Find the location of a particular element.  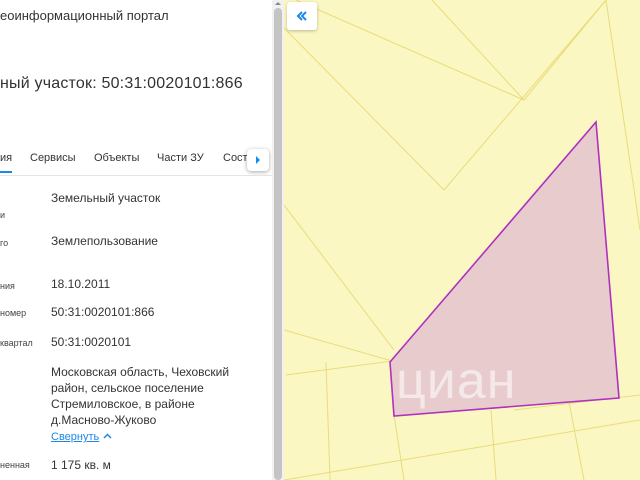

row-label: и is located at coordinates (3, 215).